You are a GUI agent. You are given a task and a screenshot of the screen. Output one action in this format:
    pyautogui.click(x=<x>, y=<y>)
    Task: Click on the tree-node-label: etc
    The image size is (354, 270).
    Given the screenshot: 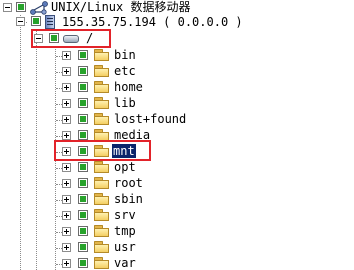 What is the action you would take?
    pyautogui.click(x=125, y=71)
    